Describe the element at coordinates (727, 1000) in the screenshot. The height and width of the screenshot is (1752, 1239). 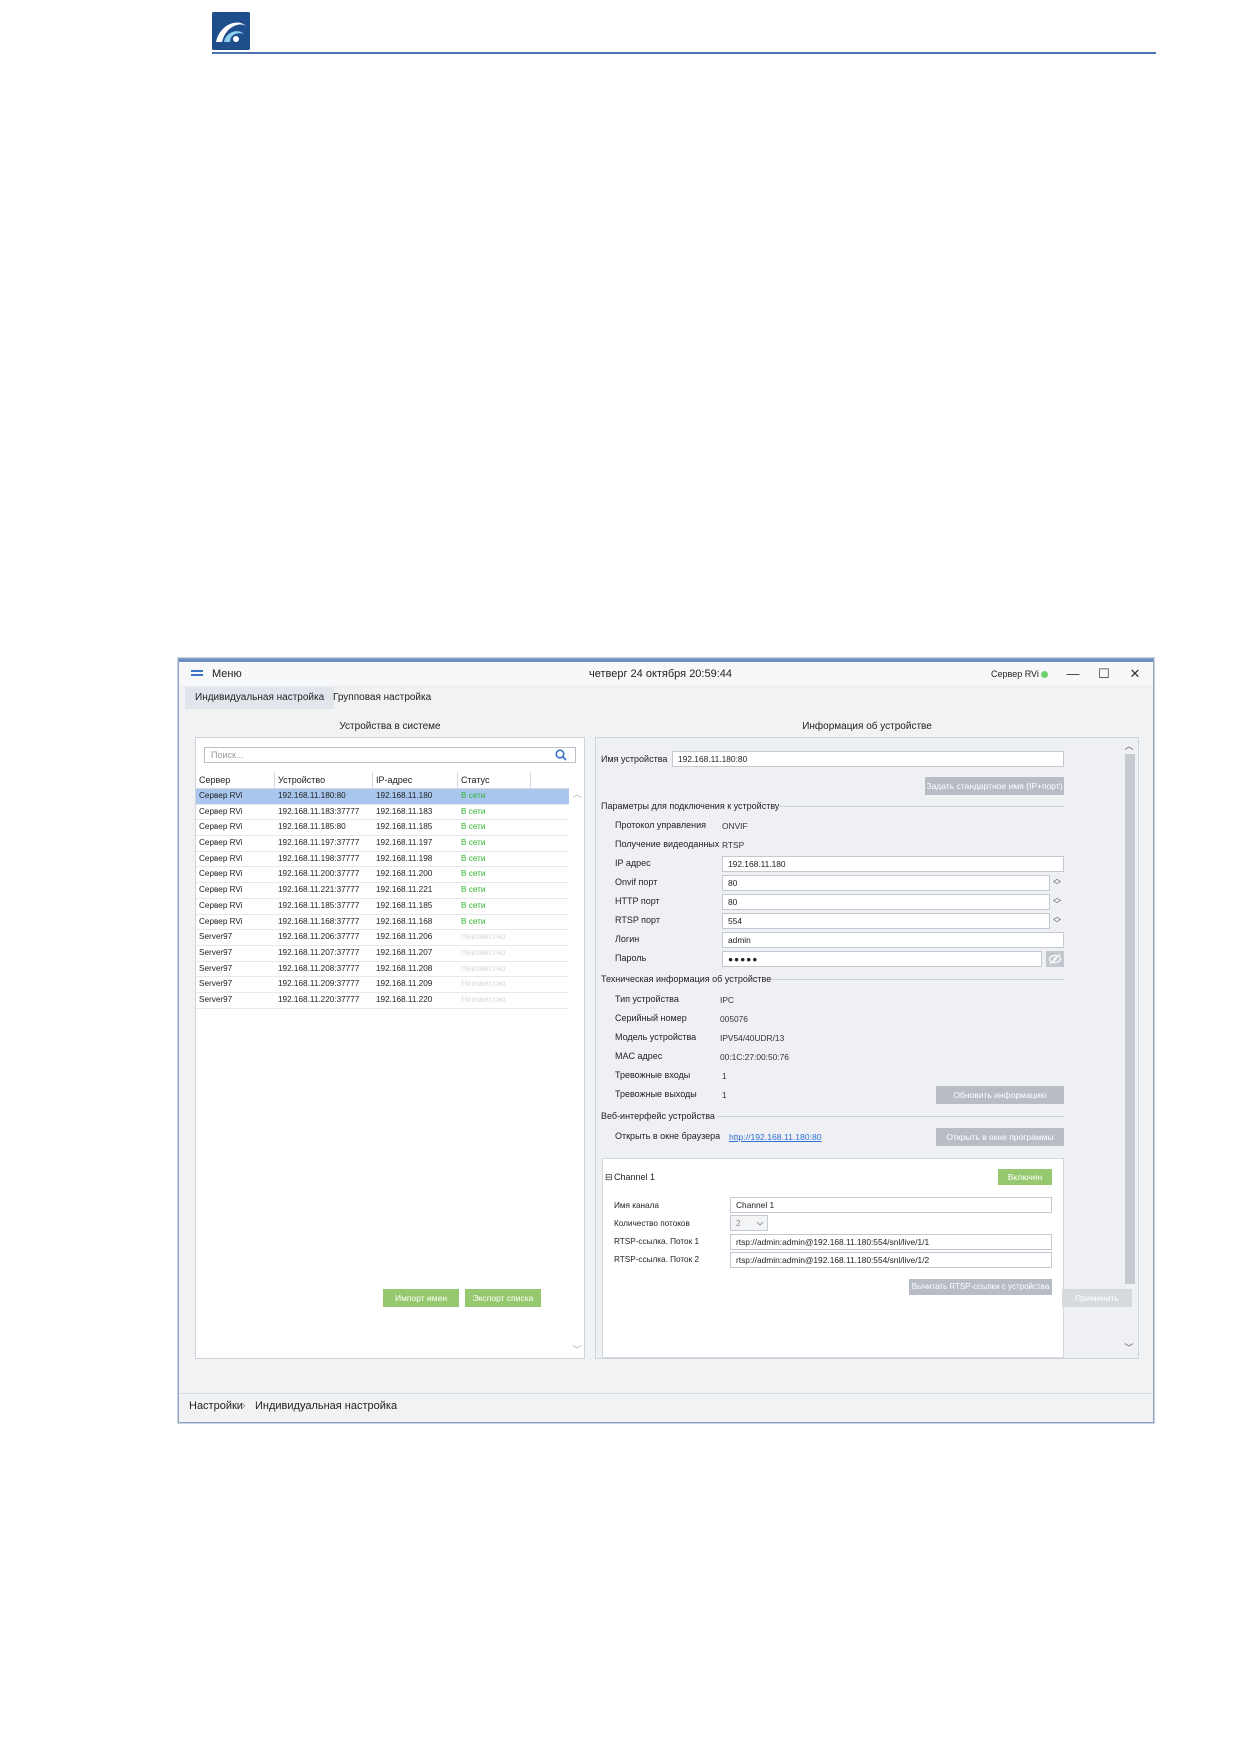
I see `device-type-value: IPC` at that location.